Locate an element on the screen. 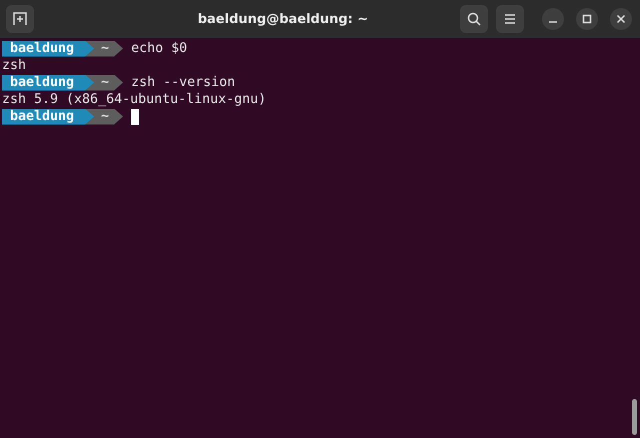 Image resolution: width=640 pixels, height=438 pixels. new-tab-icon is located at coordinates (20, 19).